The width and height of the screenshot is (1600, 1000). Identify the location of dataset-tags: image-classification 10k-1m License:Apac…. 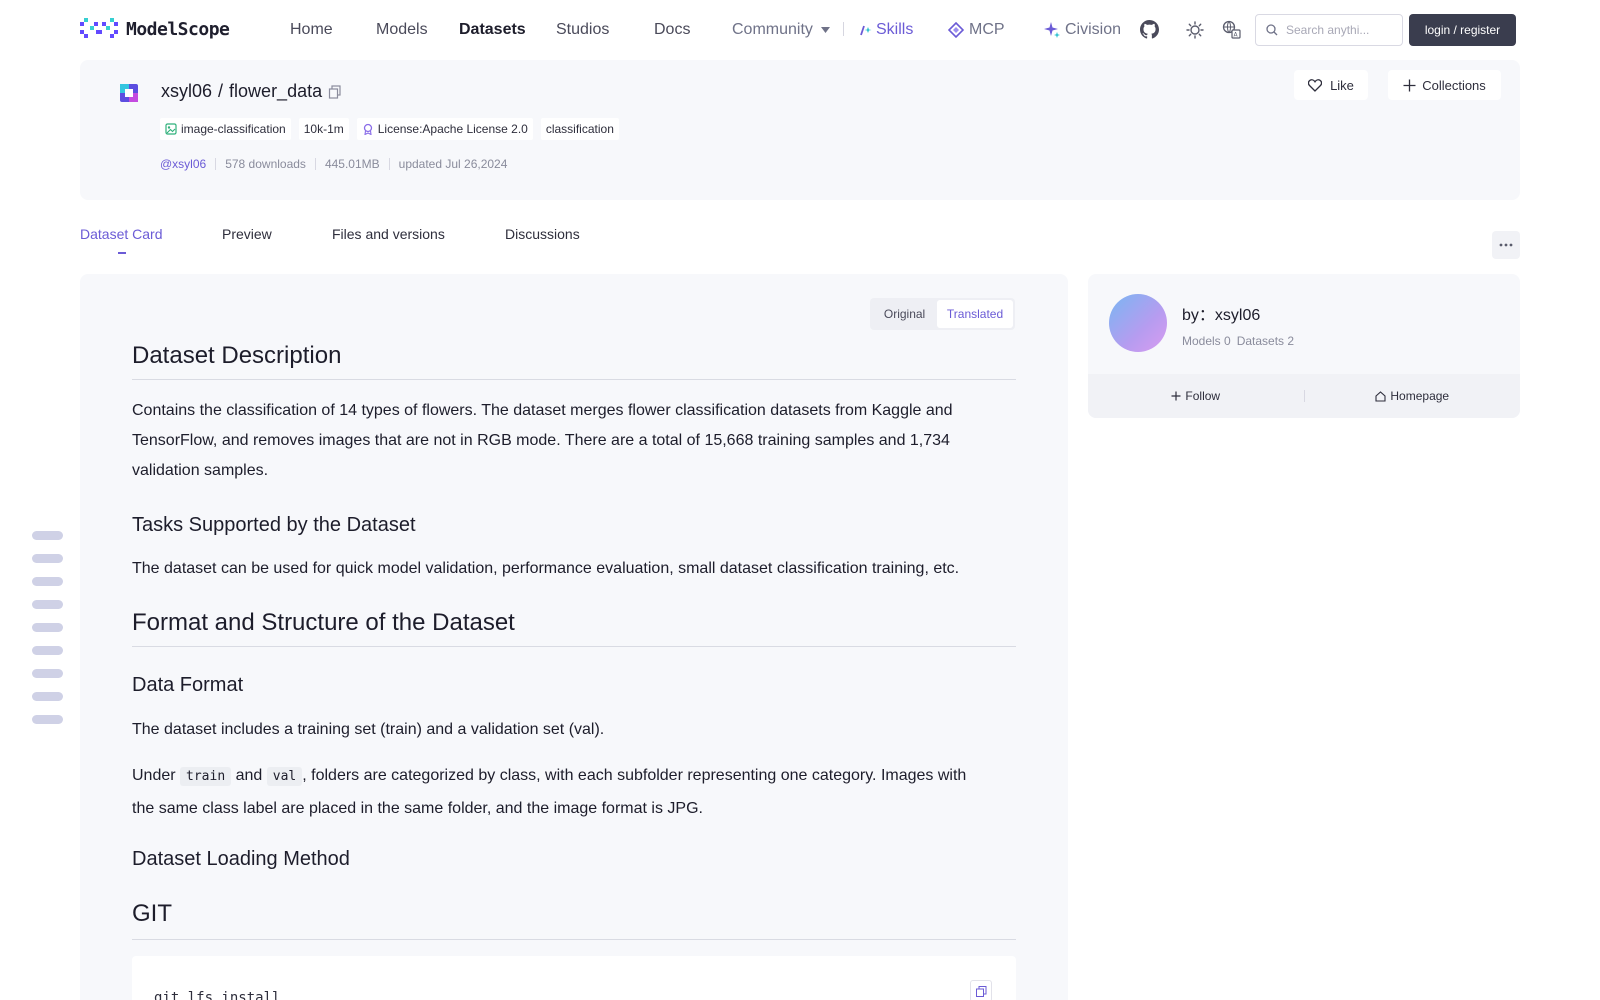
(389, 129).